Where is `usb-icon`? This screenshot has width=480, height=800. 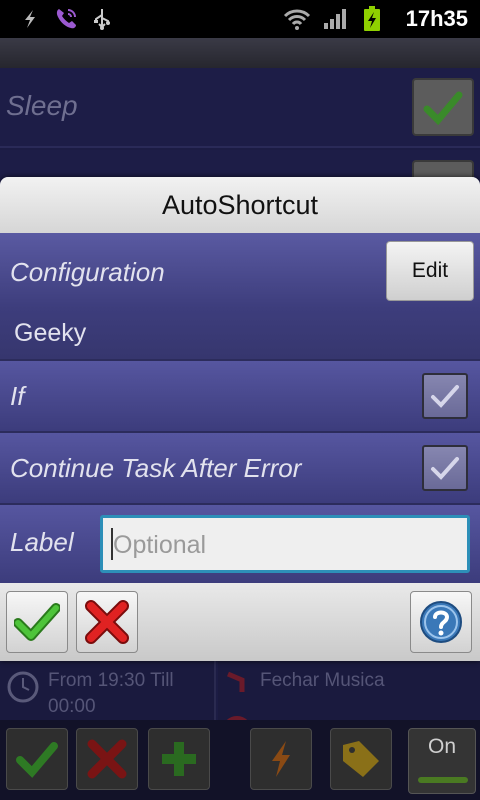
usb-icon is located at coordinates (102, 19).